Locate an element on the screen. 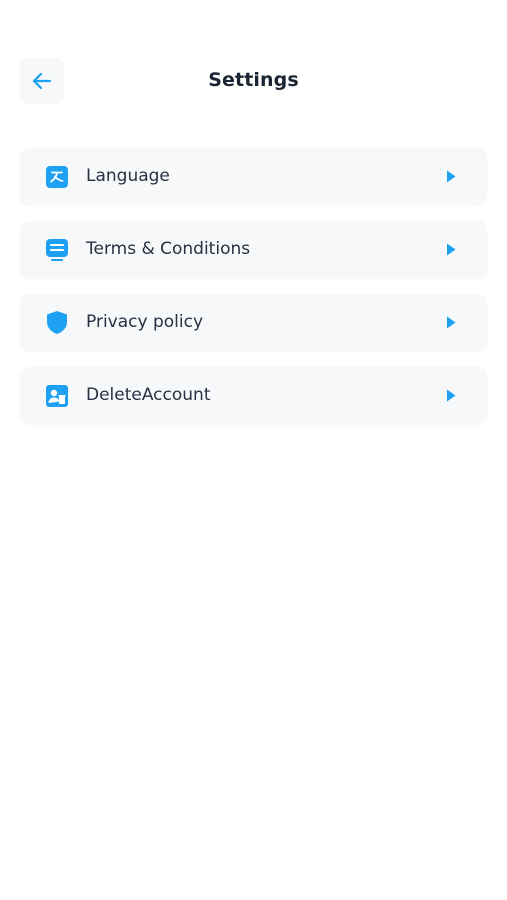 The width and height of the screenshot is (507, 900). menu-item-label: Terms & Conditions is located at coordinates (168, 249).